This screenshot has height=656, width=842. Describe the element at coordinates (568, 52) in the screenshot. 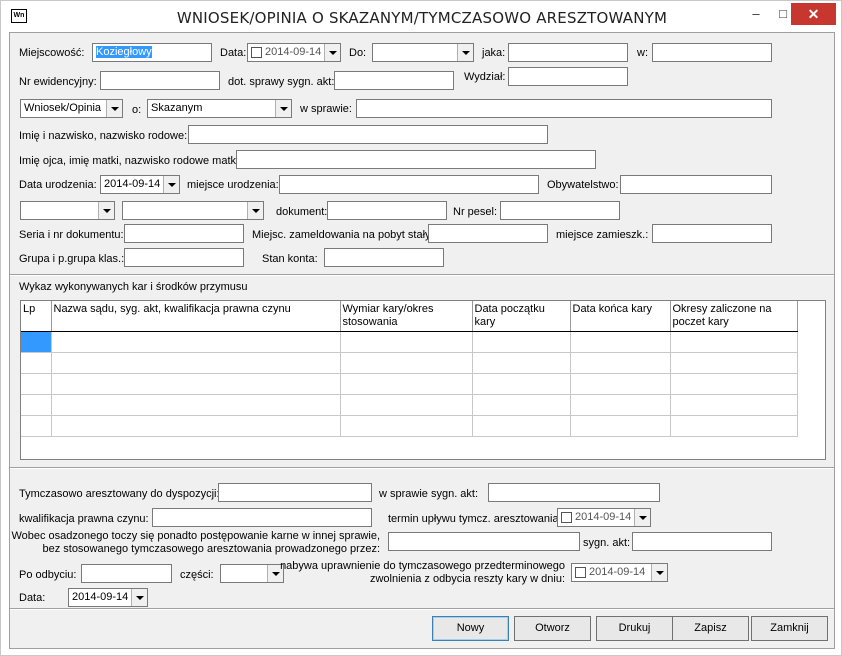

I see `jaka-field` at that location.